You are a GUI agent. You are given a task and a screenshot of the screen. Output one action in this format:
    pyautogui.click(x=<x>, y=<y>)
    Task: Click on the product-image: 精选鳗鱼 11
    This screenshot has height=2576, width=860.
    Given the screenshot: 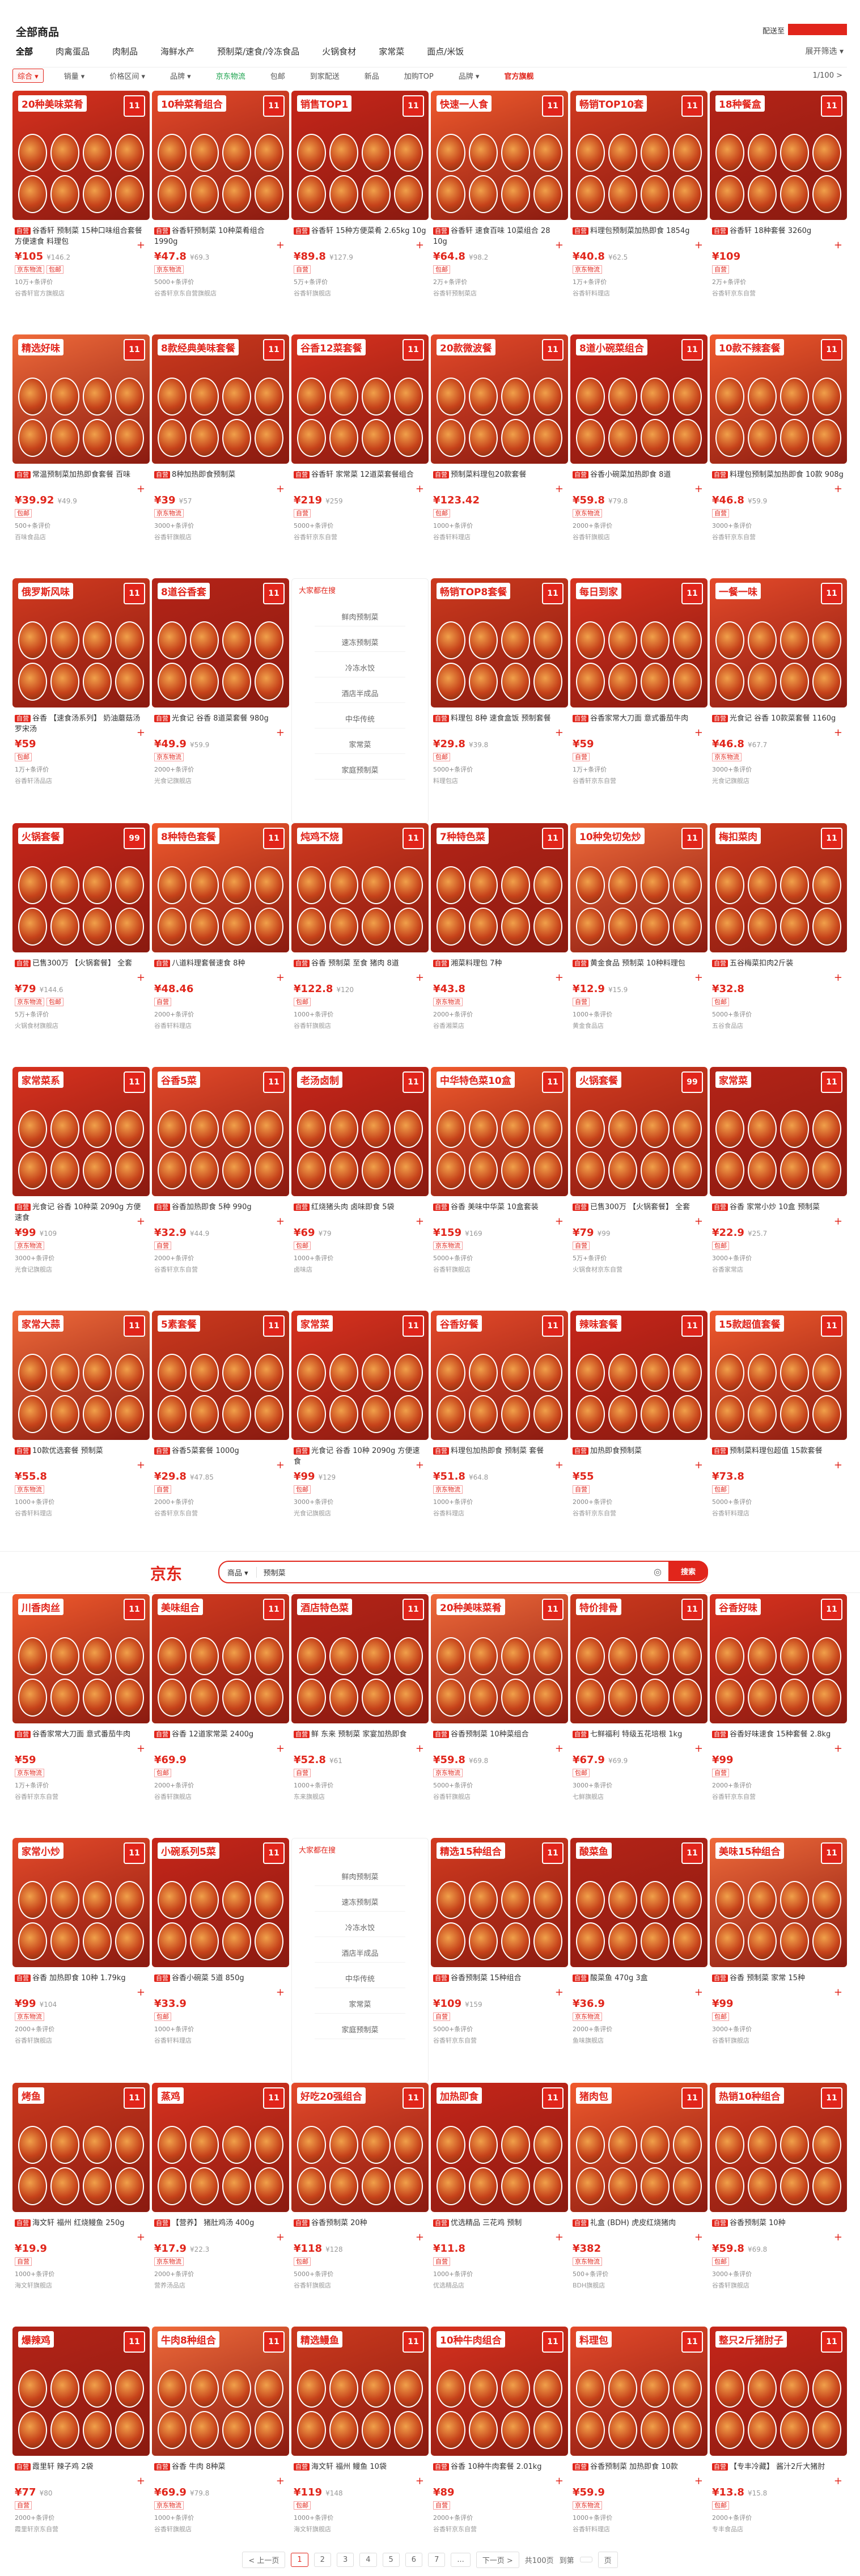 What is the action you would take?
    pyautogui.click(x=360, y=2391)
    